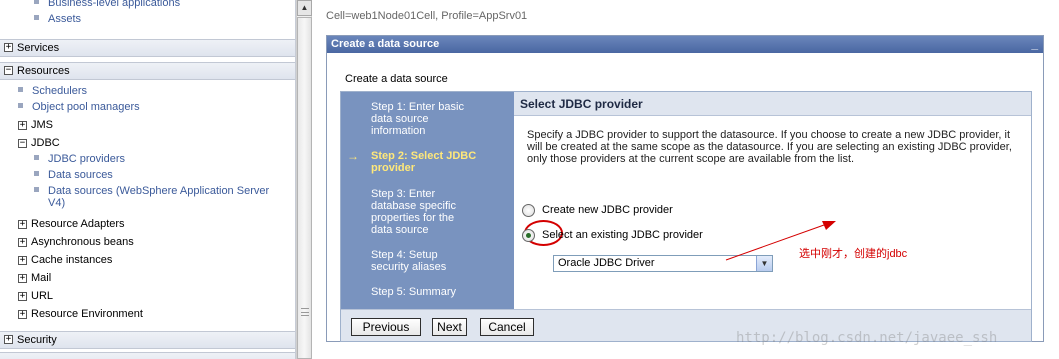  Describe the element at coordinates (41, 278) in the screenshot. I see `tree-item-label: Mail` at that location.